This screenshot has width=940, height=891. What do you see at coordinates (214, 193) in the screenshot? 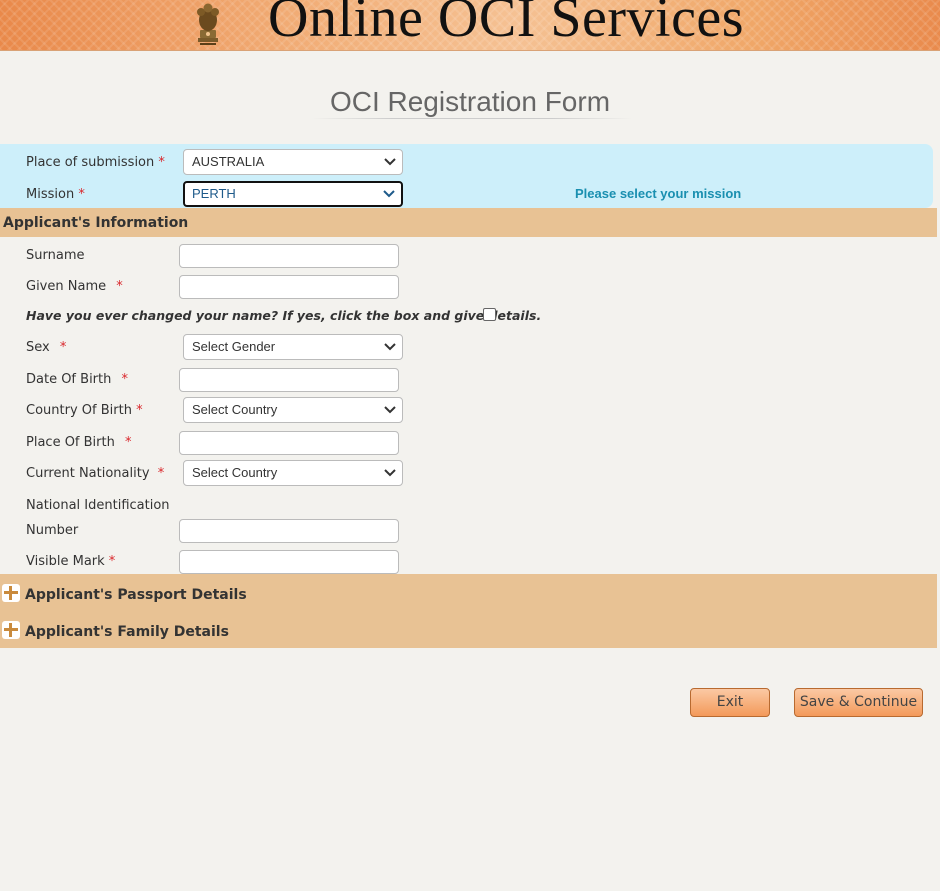
I see `mission-value: PERTH` at bounding box center [214, 193].